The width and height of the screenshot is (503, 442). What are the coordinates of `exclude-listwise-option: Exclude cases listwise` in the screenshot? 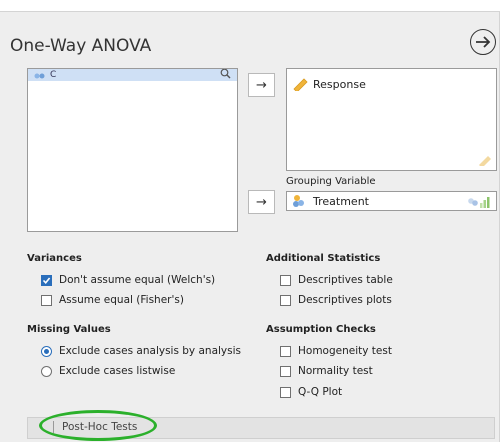 It's located at (108, 371).